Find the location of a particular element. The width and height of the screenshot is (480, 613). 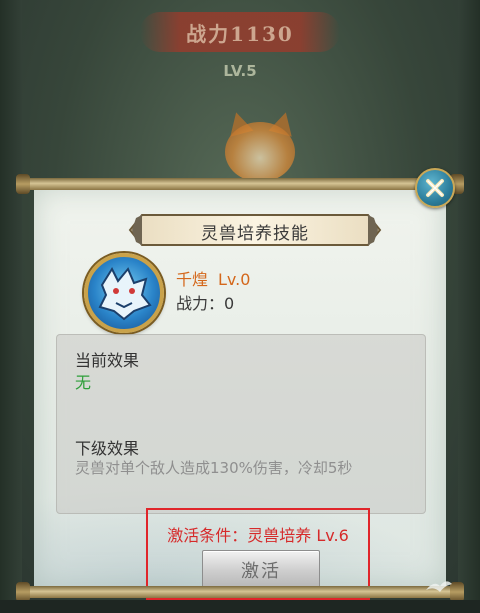

skill-level: Lv.0 is located at coordinates (234, 279).